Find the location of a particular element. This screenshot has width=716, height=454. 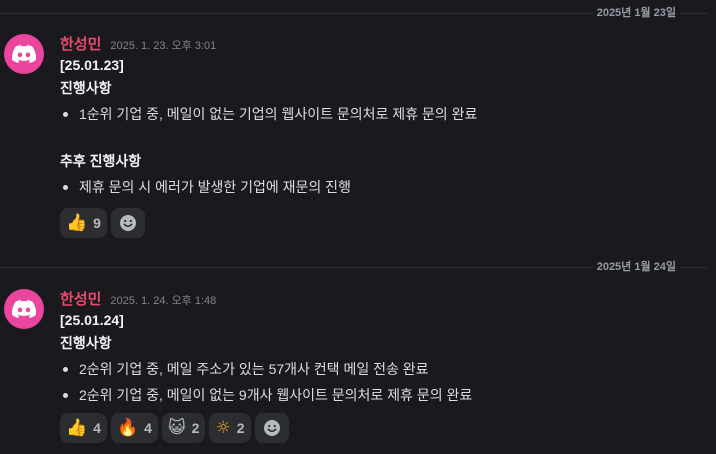

reaction-fire: 🔥 4 is located at coordinates (134, 428).